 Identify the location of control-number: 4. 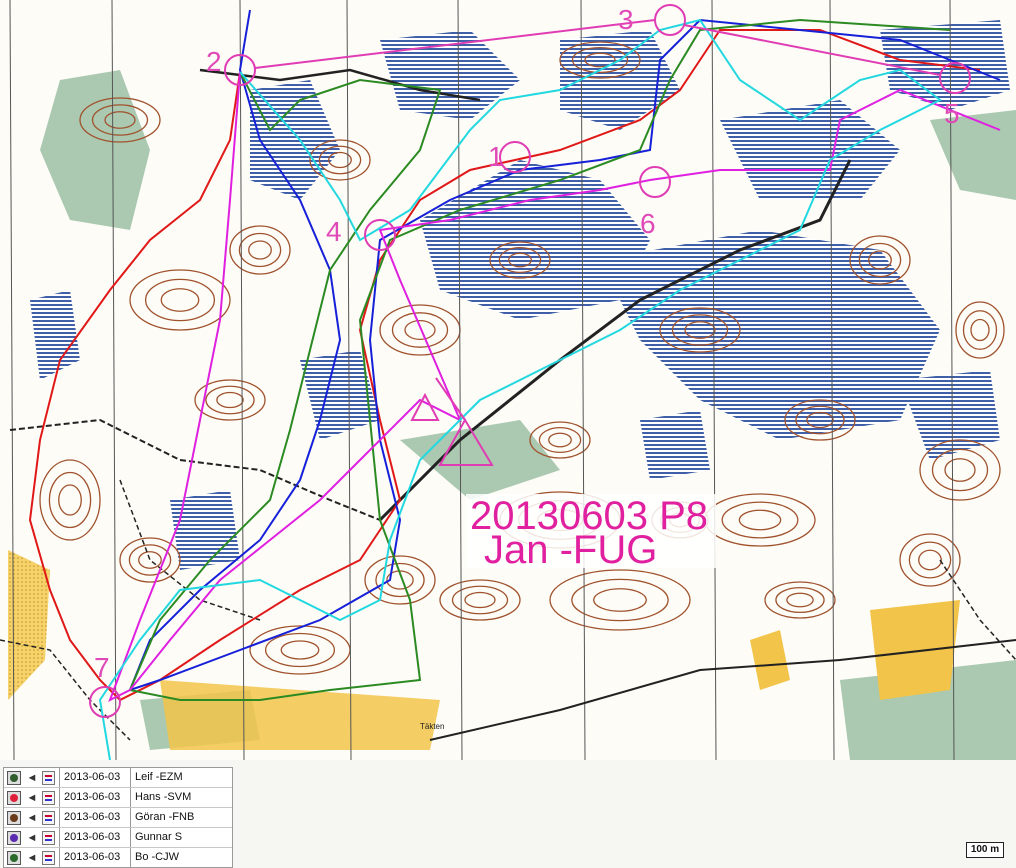
(334, 231).